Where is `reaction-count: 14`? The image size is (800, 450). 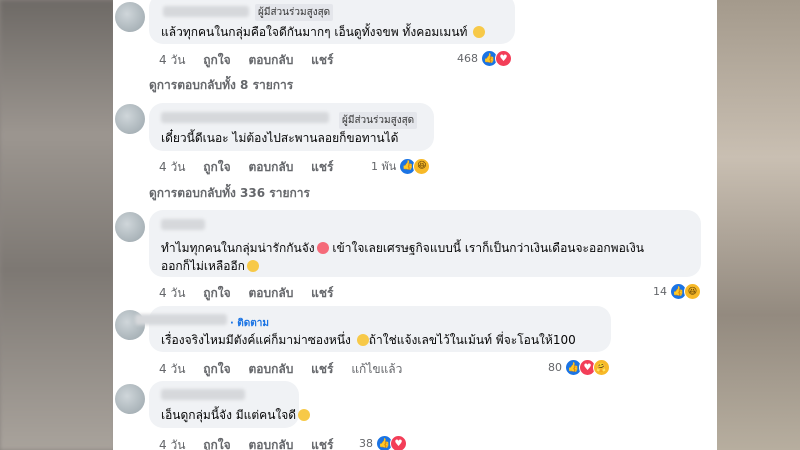
reaction-count: 14 is located at coordinates (660, 291).